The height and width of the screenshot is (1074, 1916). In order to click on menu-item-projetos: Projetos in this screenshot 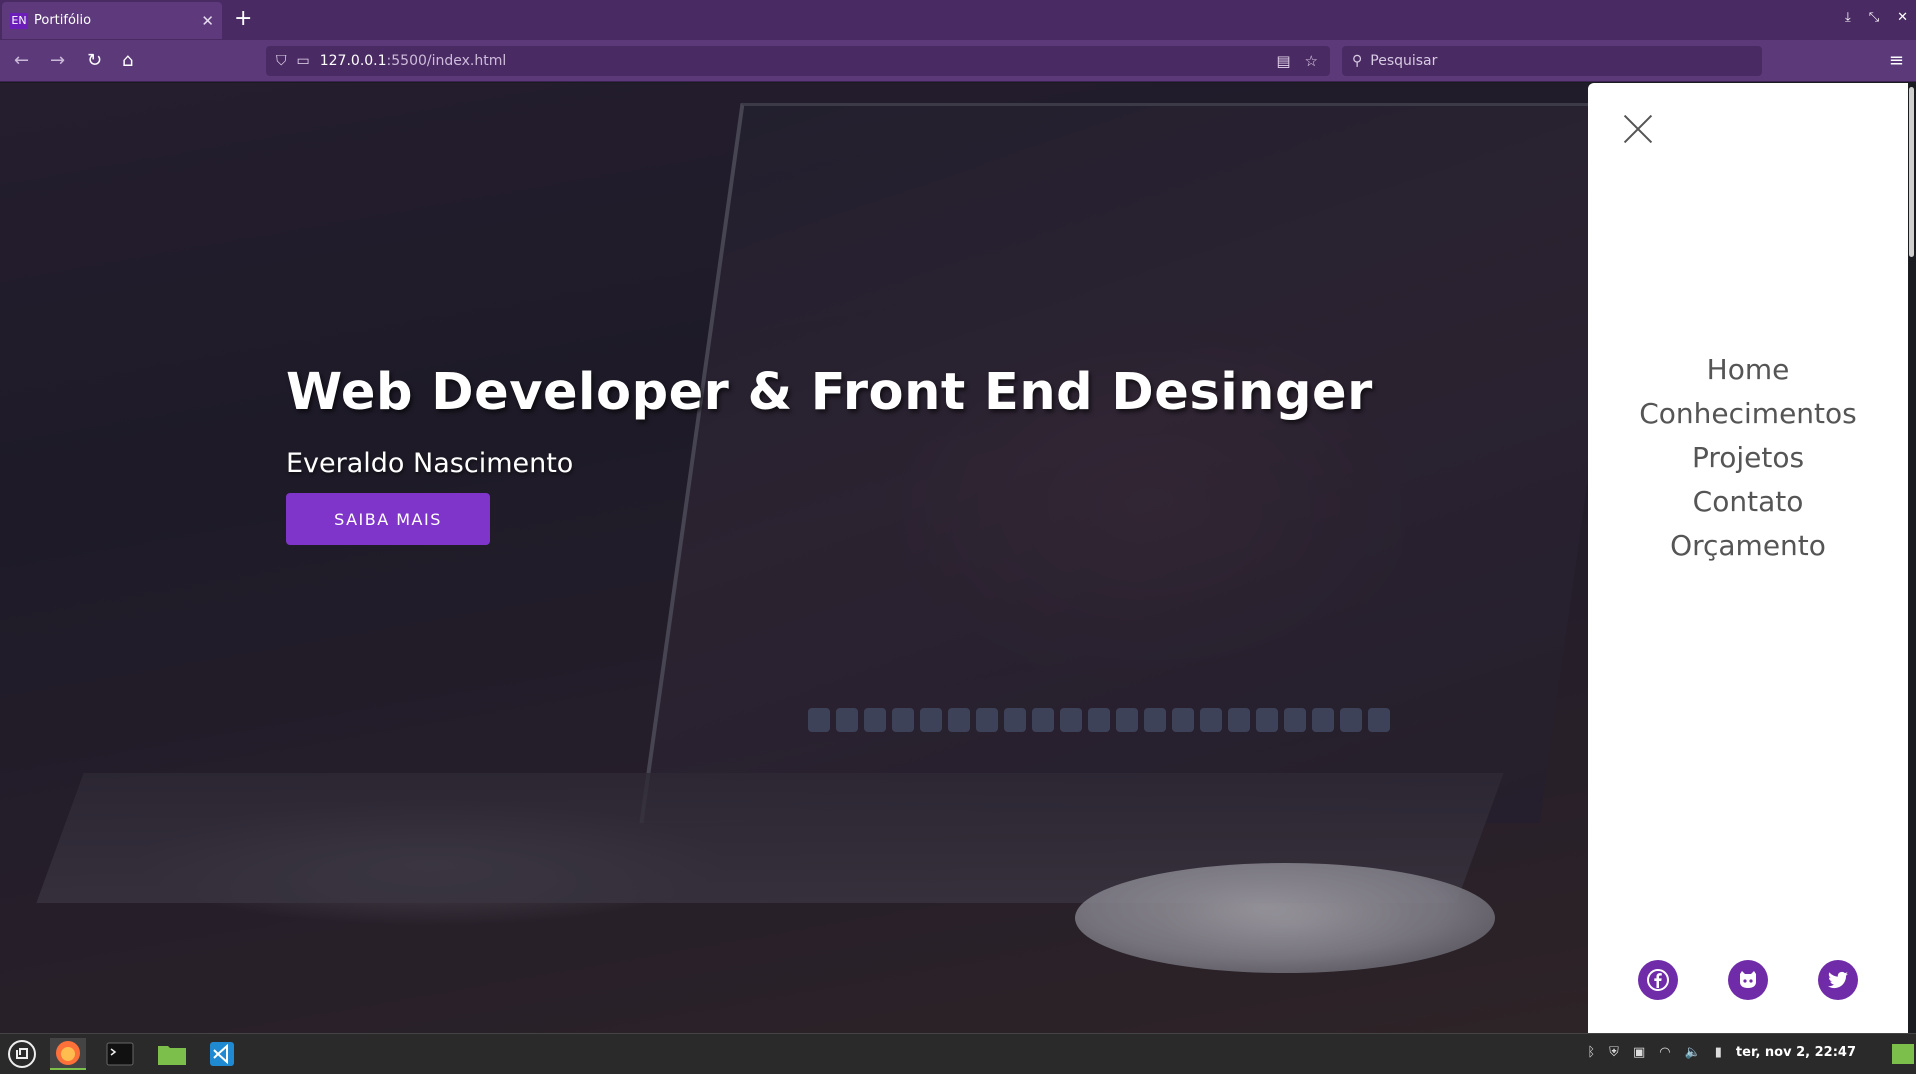, I will do `click(1748, 458)`.